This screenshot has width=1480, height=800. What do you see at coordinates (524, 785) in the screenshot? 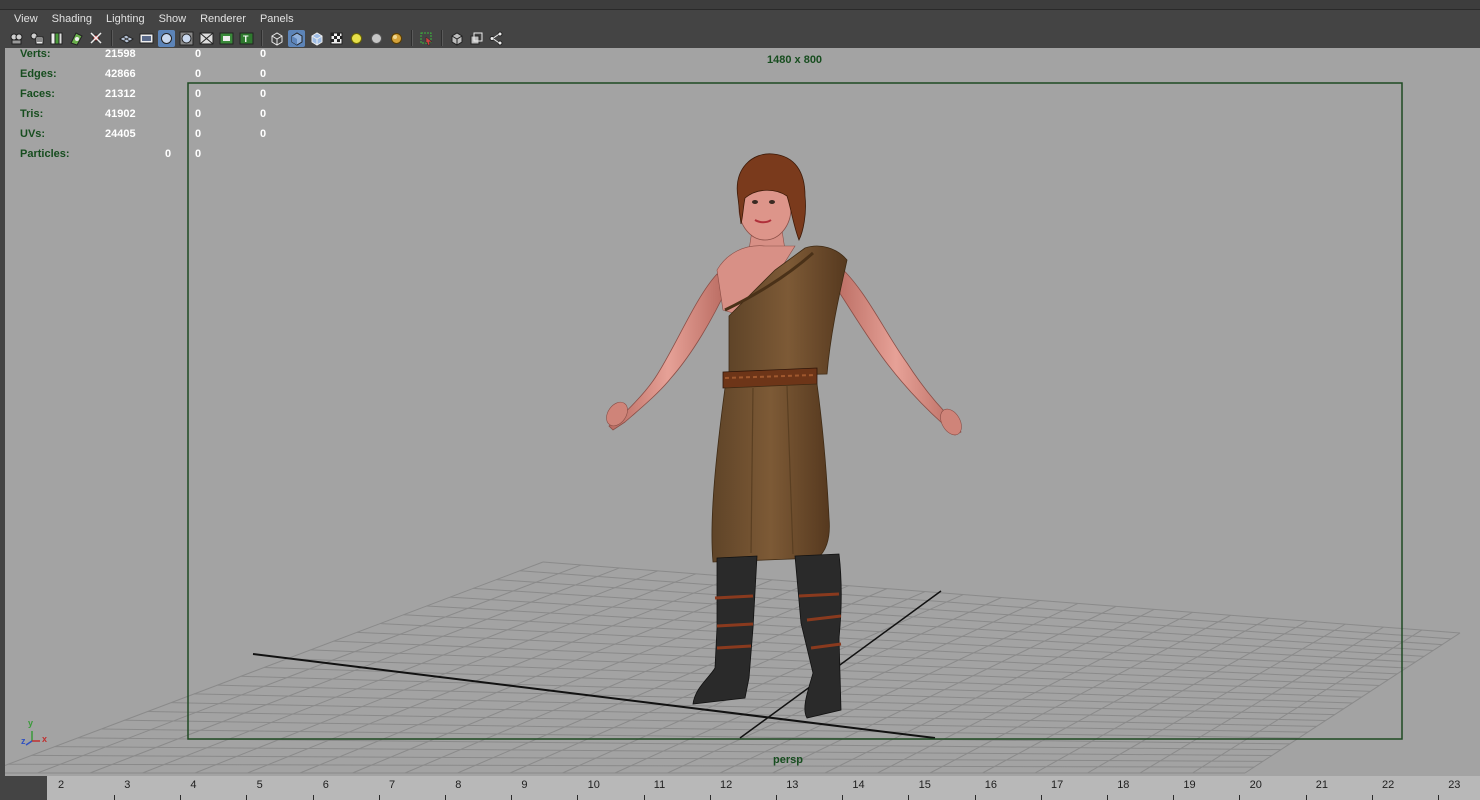
I see `frame-label: 9` at bounding box center [524, 785].